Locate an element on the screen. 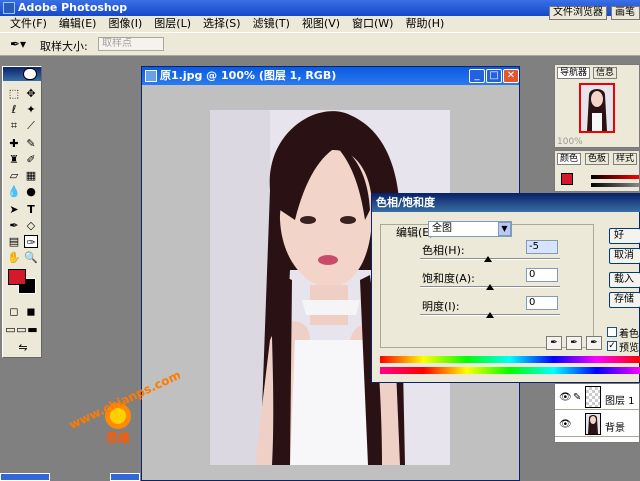  navigator-panel: 导航器 信息 100% is located at coordinates (597, 106).